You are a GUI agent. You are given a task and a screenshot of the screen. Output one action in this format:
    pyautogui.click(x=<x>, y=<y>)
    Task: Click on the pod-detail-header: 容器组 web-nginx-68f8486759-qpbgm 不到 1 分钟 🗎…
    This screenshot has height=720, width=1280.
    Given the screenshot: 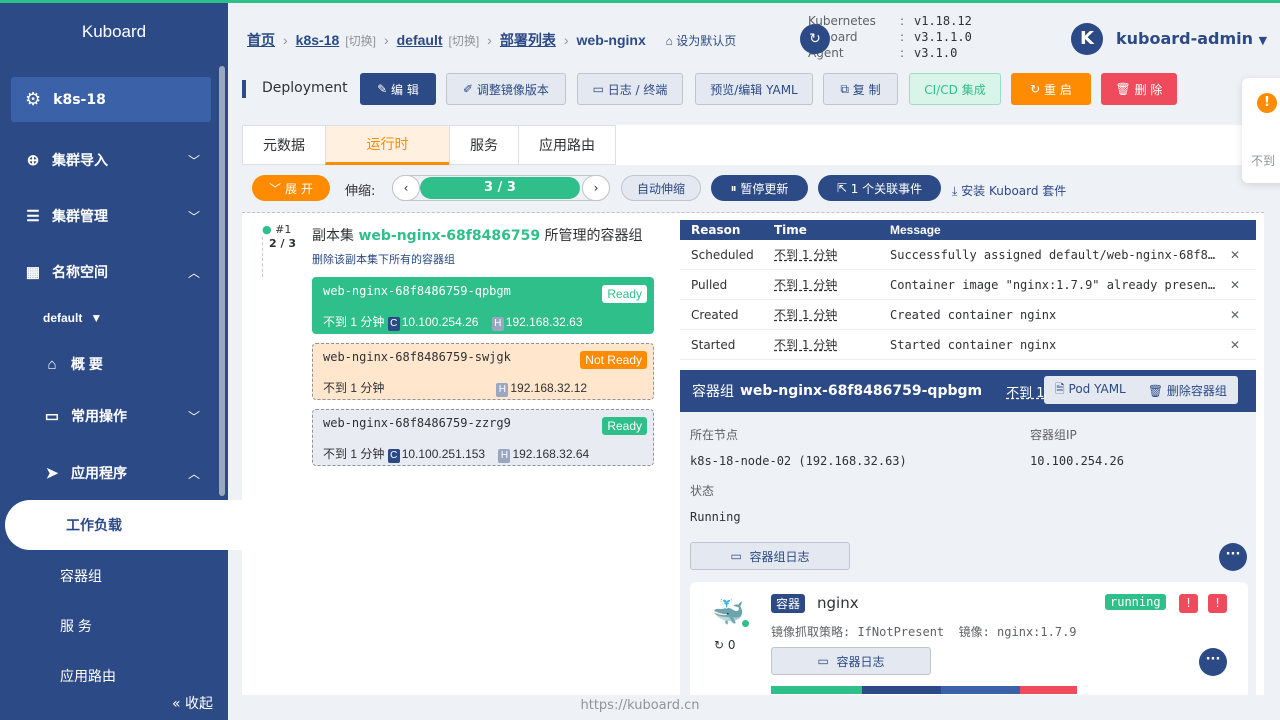 What is the action you would take?
    pyautogui.click(x=968, y=391)
    